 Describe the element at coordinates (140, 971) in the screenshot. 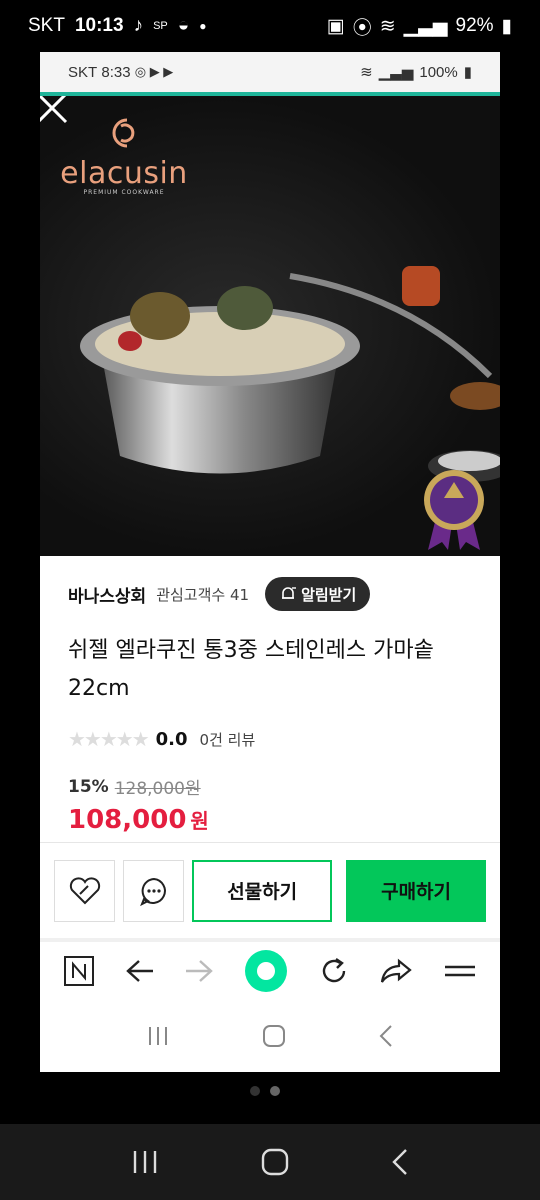

I see `back-arrow-icon` at that location.